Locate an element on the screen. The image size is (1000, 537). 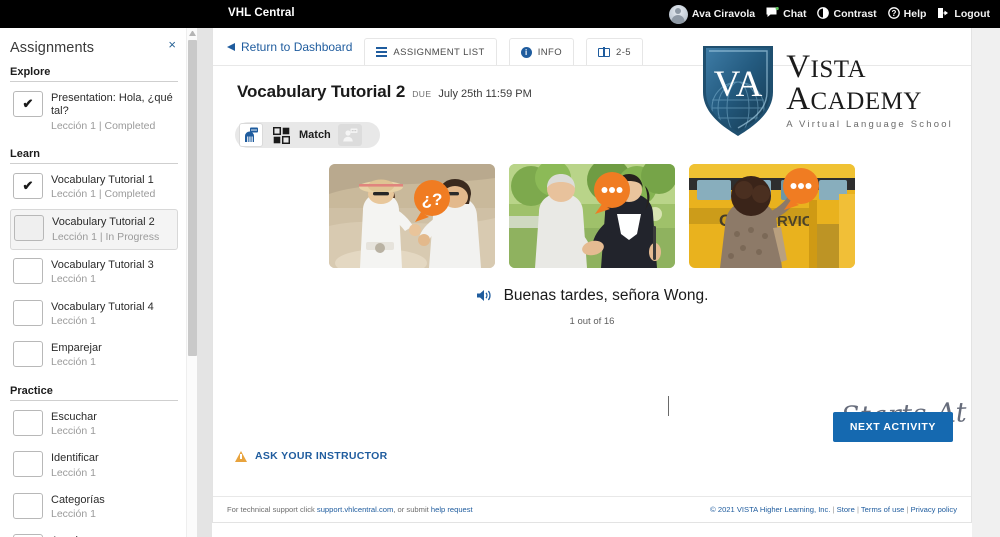
due-date: July 25th 11:59 PM is located at coordinates (485, 94).